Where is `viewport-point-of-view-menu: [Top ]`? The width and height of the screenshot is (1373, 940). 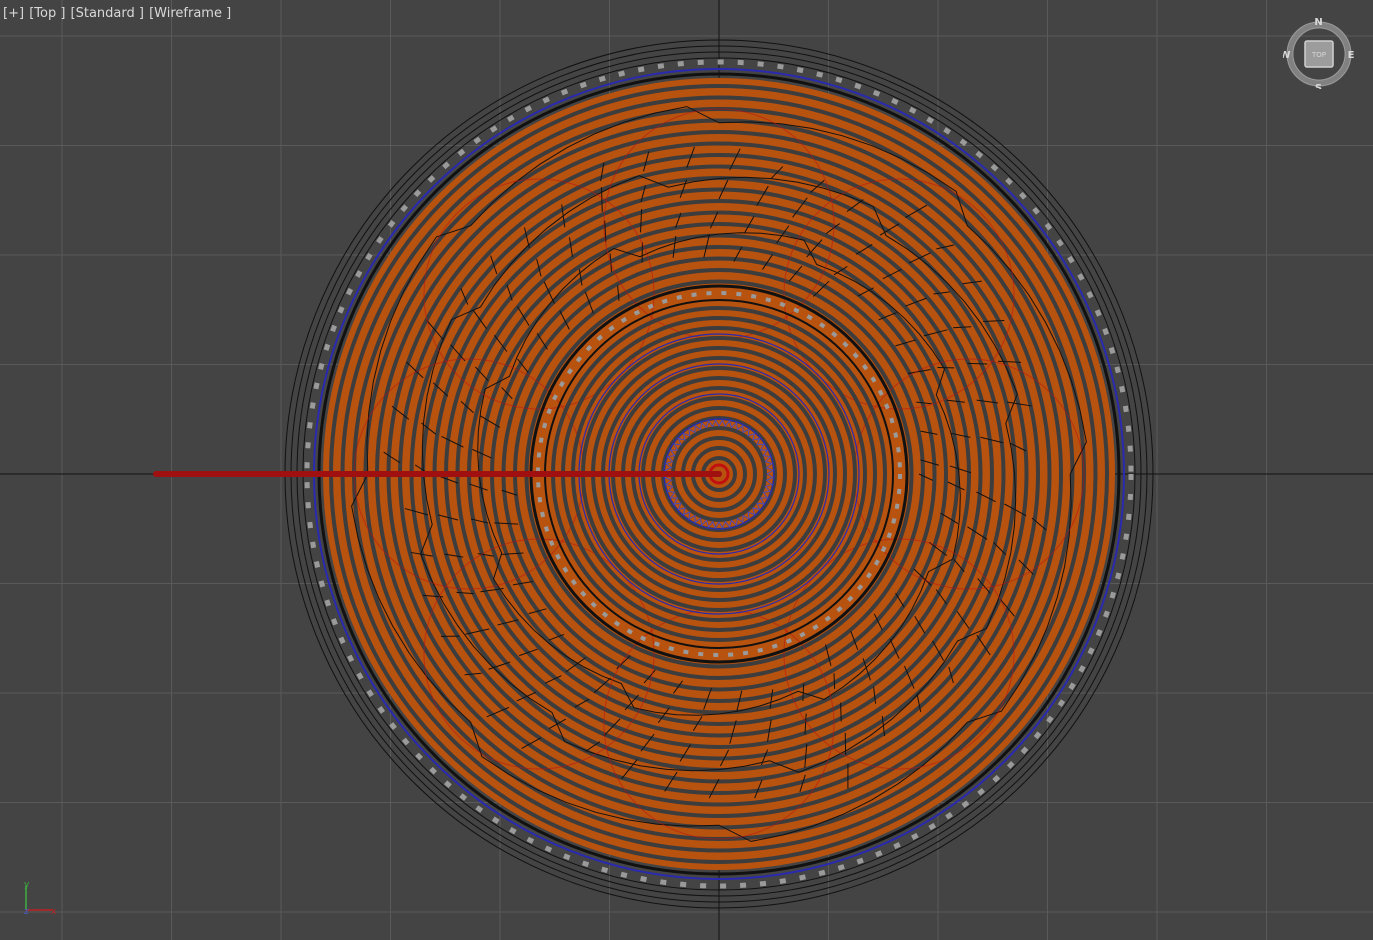 viewport-point-of-view-menu: [Top ] is located at coordinates (47, 13).